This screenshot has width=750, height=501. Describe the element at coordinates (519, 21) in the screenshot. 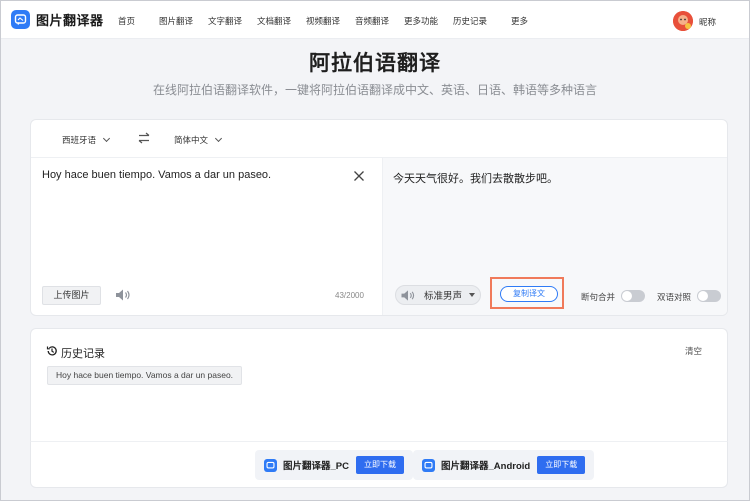

I see `nav-item-more: 更多` at that location.